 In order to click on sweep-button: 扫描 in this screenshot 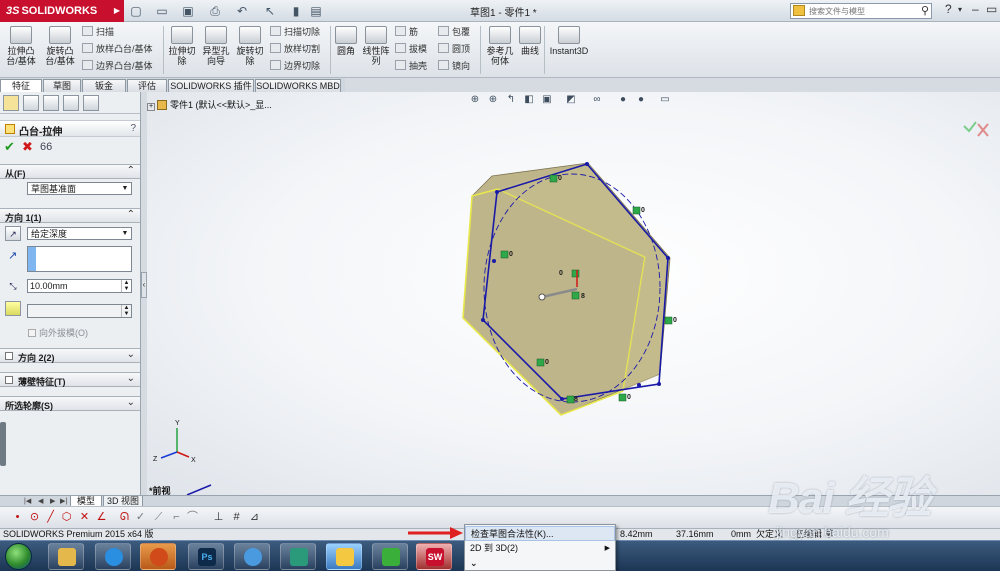, I will do `click(98, 32)`.